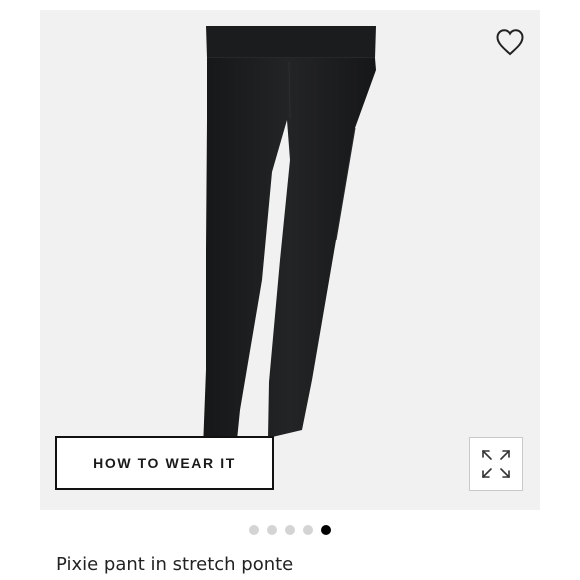 This screenshot has height=580, width=580. What do you see at coordinates (164, 463) in the screenshot?
I see `how-to-wear-button: HOW TO WEAR IT` at bounding box center [164, 463].